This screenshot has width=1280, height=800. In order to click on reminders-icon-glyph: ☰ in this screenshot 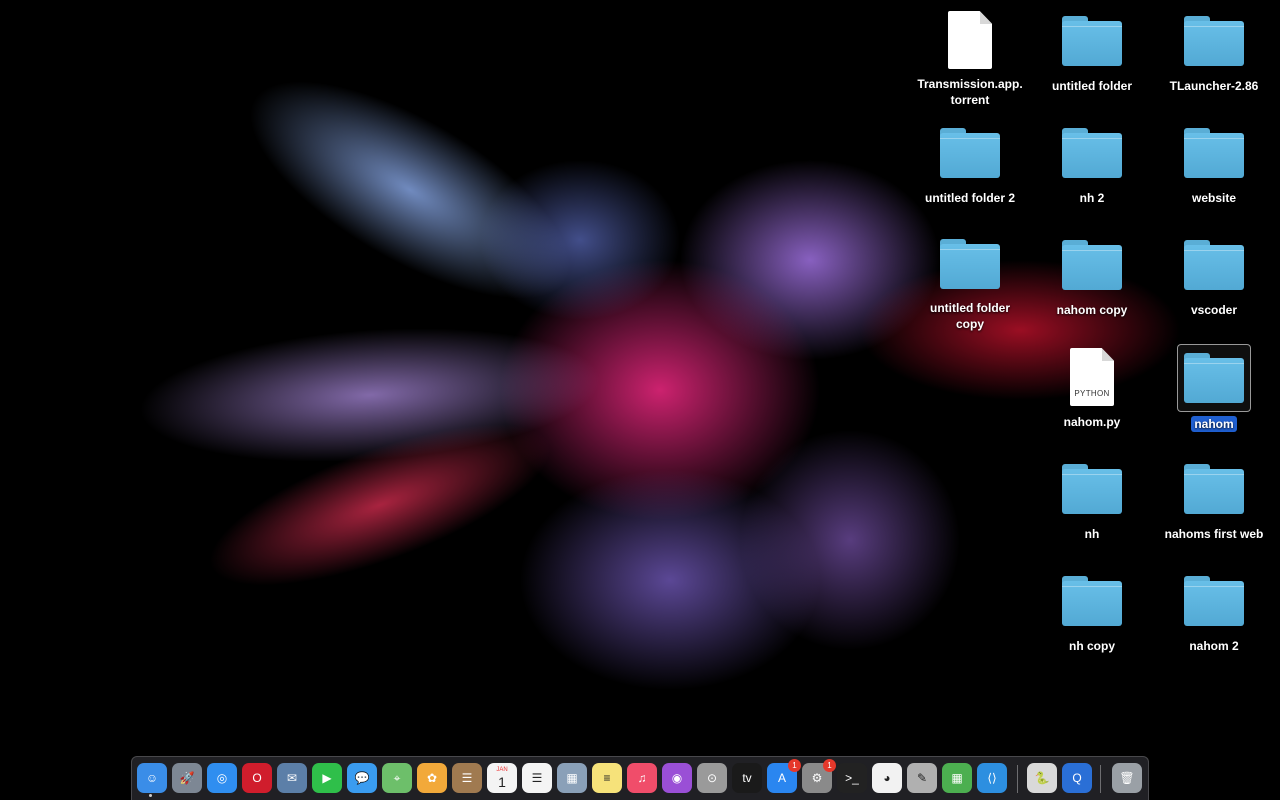, I will do `click(537, 778)`.